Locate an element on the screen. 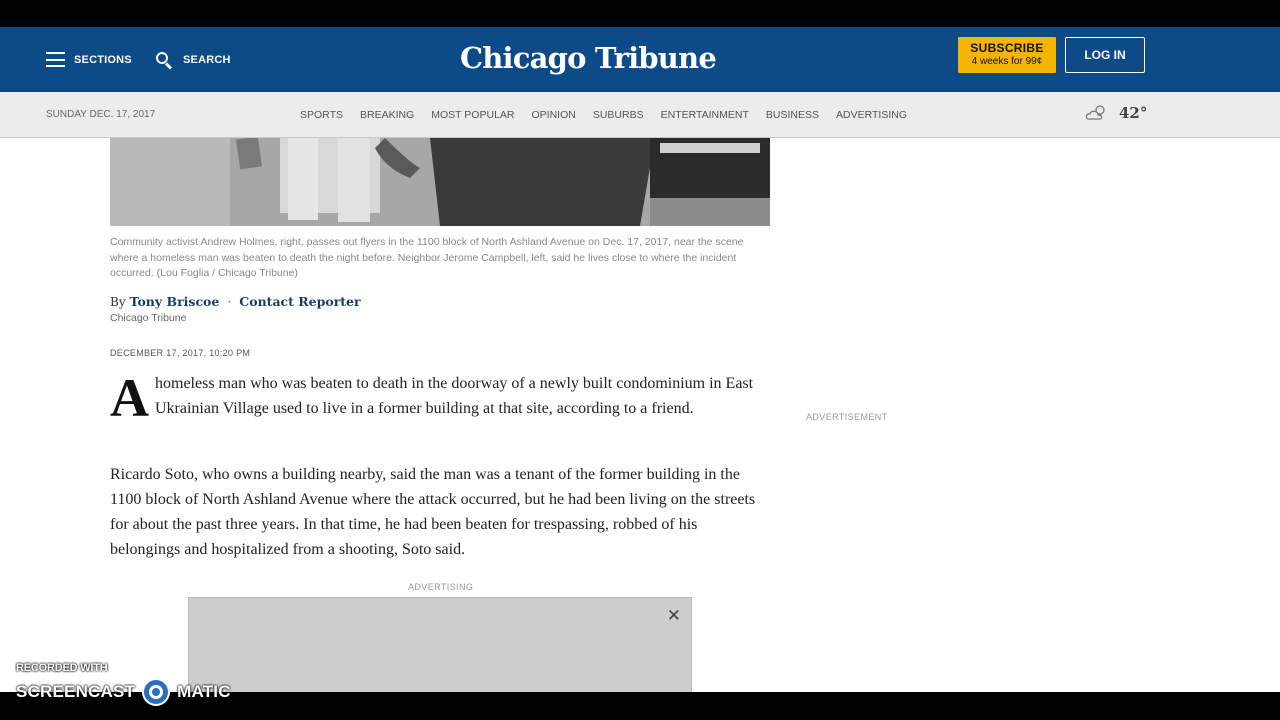 This screenshot has width=1280, height=720. close-icon: ✕ is located at coordinates (674, 616).